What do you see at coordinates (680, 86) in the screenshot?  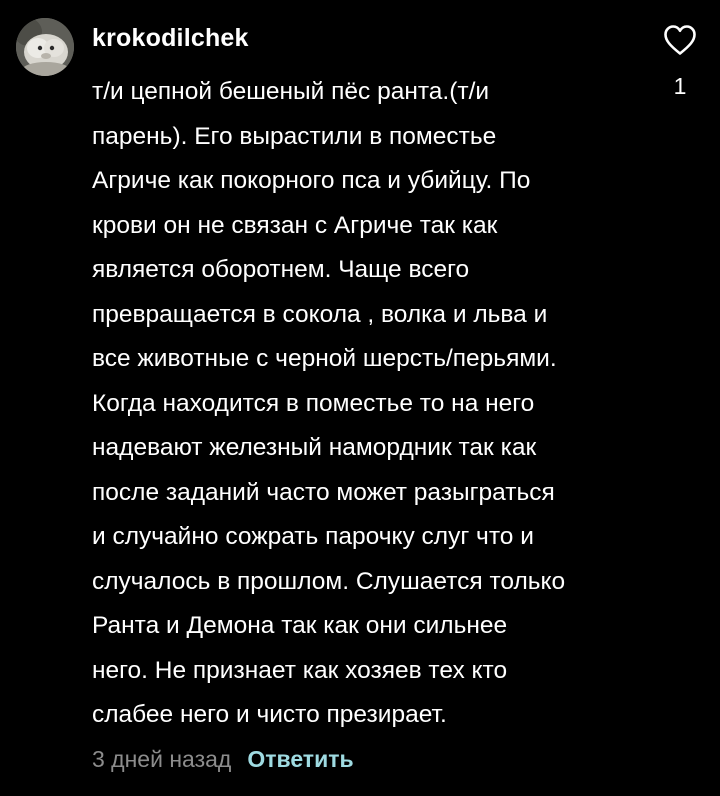 I see `like-count: 1` at bounding box center [680, 86].